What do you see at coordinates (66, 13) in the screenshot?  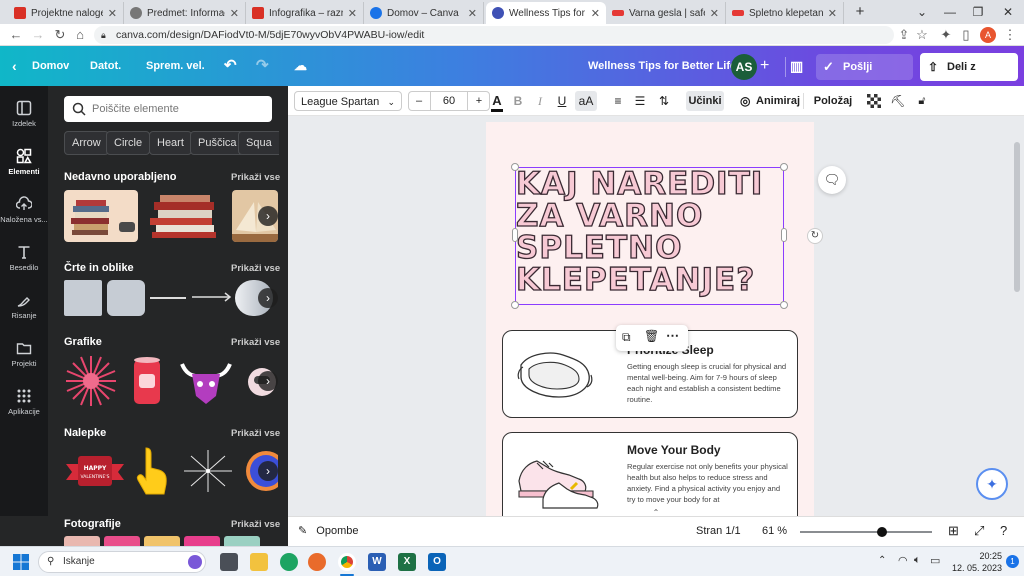 I see `browser-tab: Projektne naloge – ra ✕` at bounding box center [66, 13].